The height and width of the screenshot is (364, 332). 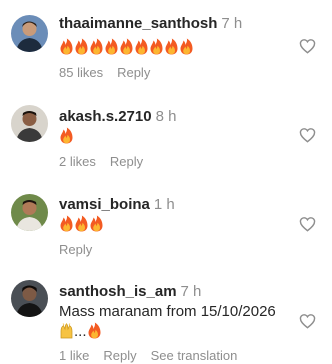 I want to click on comment-text: Mass maranam from 15/10/2026, so click(x=167, y=311).